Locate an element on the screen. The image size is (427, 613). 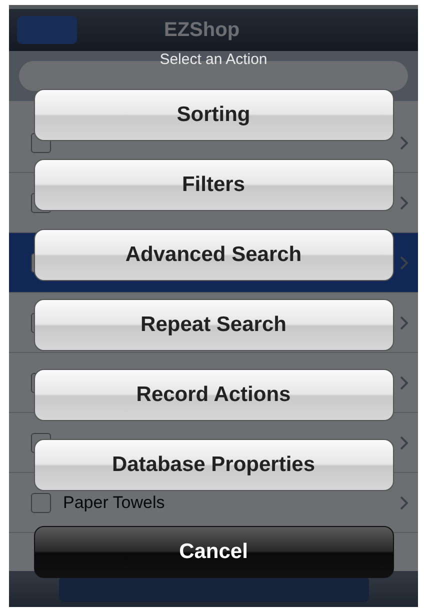
cancel-button: Cancel is located at coordinates (214, 552).